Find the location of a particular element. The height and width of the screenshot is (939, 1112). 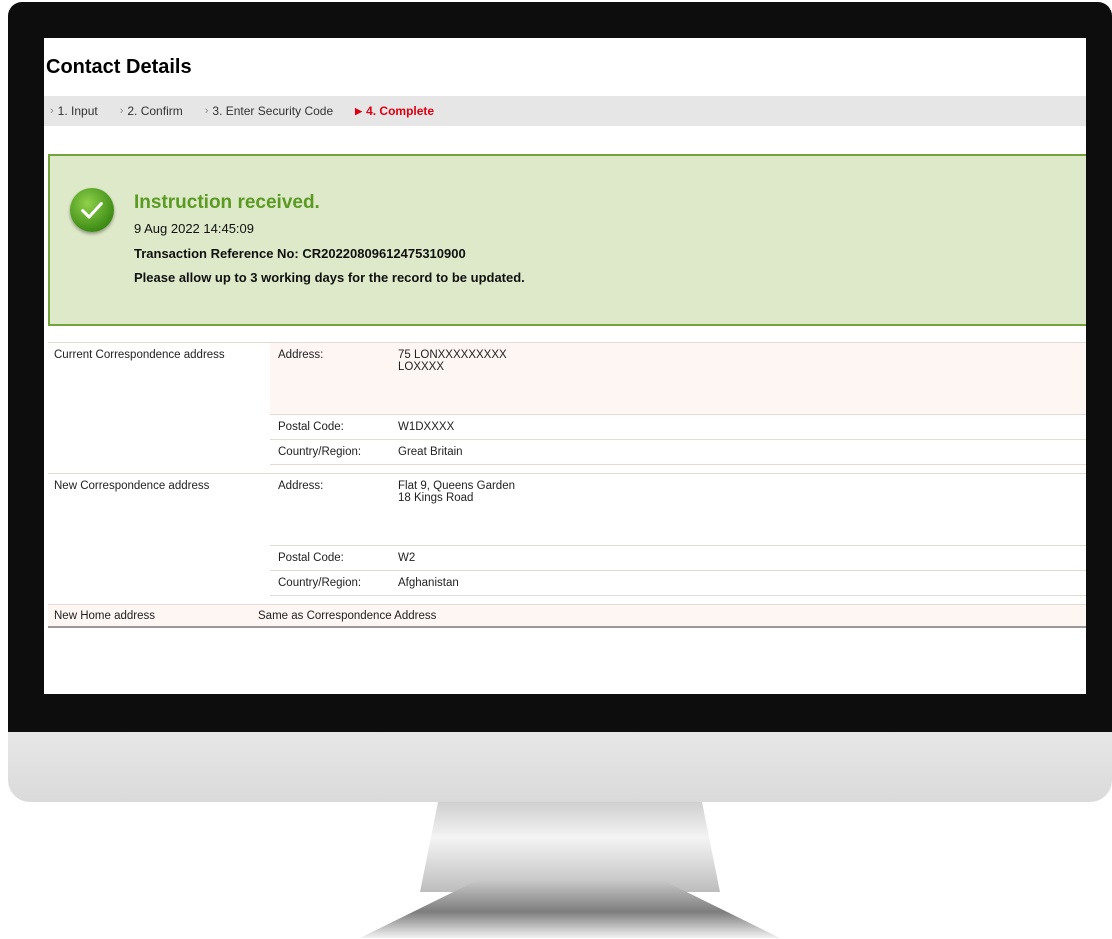

confirmation-title: Instruction received. is located at coordinates (227, 202).